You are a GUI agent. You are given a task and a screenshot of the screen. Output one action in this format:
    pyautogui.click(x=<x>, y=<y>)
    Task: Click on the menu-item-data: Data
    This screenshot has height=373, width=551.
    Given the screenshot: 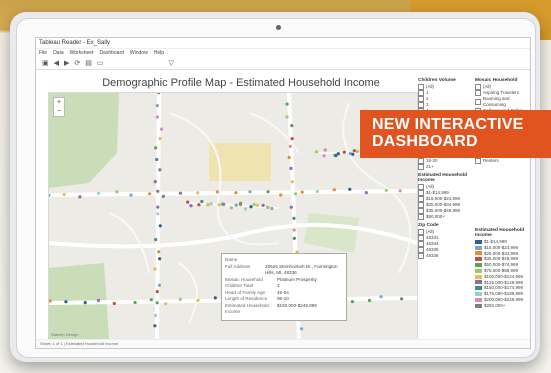 What is the action you would take?
    pyautogui.click(x=58, y=53)
    